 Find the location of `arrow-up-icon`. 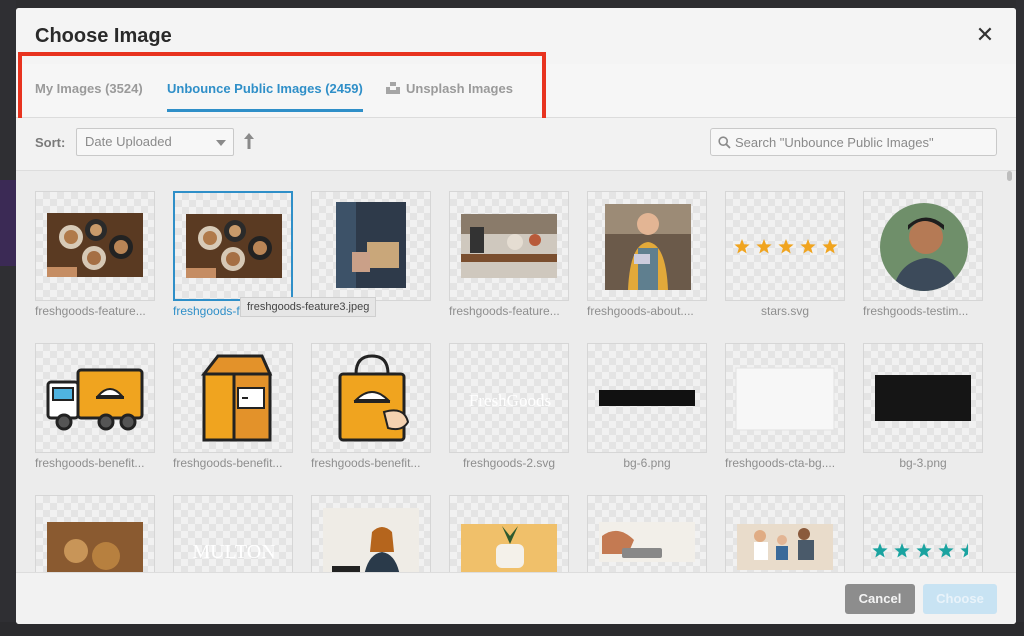

arrow-up-icon is located at coordinates (249, 141).